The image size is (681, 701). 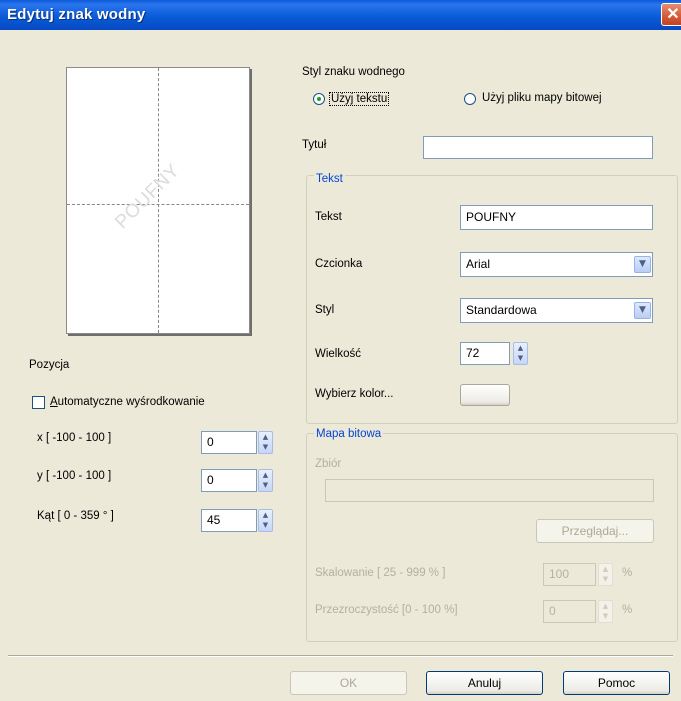 I want to click on auto-center-label-rest: utomatyczne wyśrodkowanie, so click(x=131, y=402).